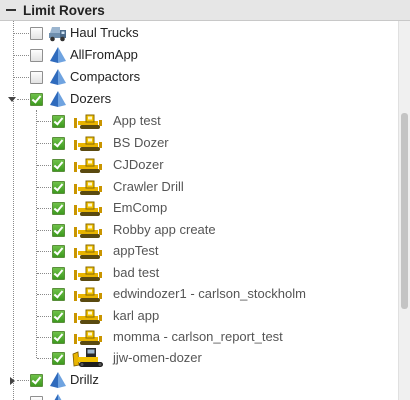 The image size is (410, 400). What do you see at coordinates (104, 54) in the screenshot?
I see `tree-node-label: AllFromApp` at bounding box center [104, 54].